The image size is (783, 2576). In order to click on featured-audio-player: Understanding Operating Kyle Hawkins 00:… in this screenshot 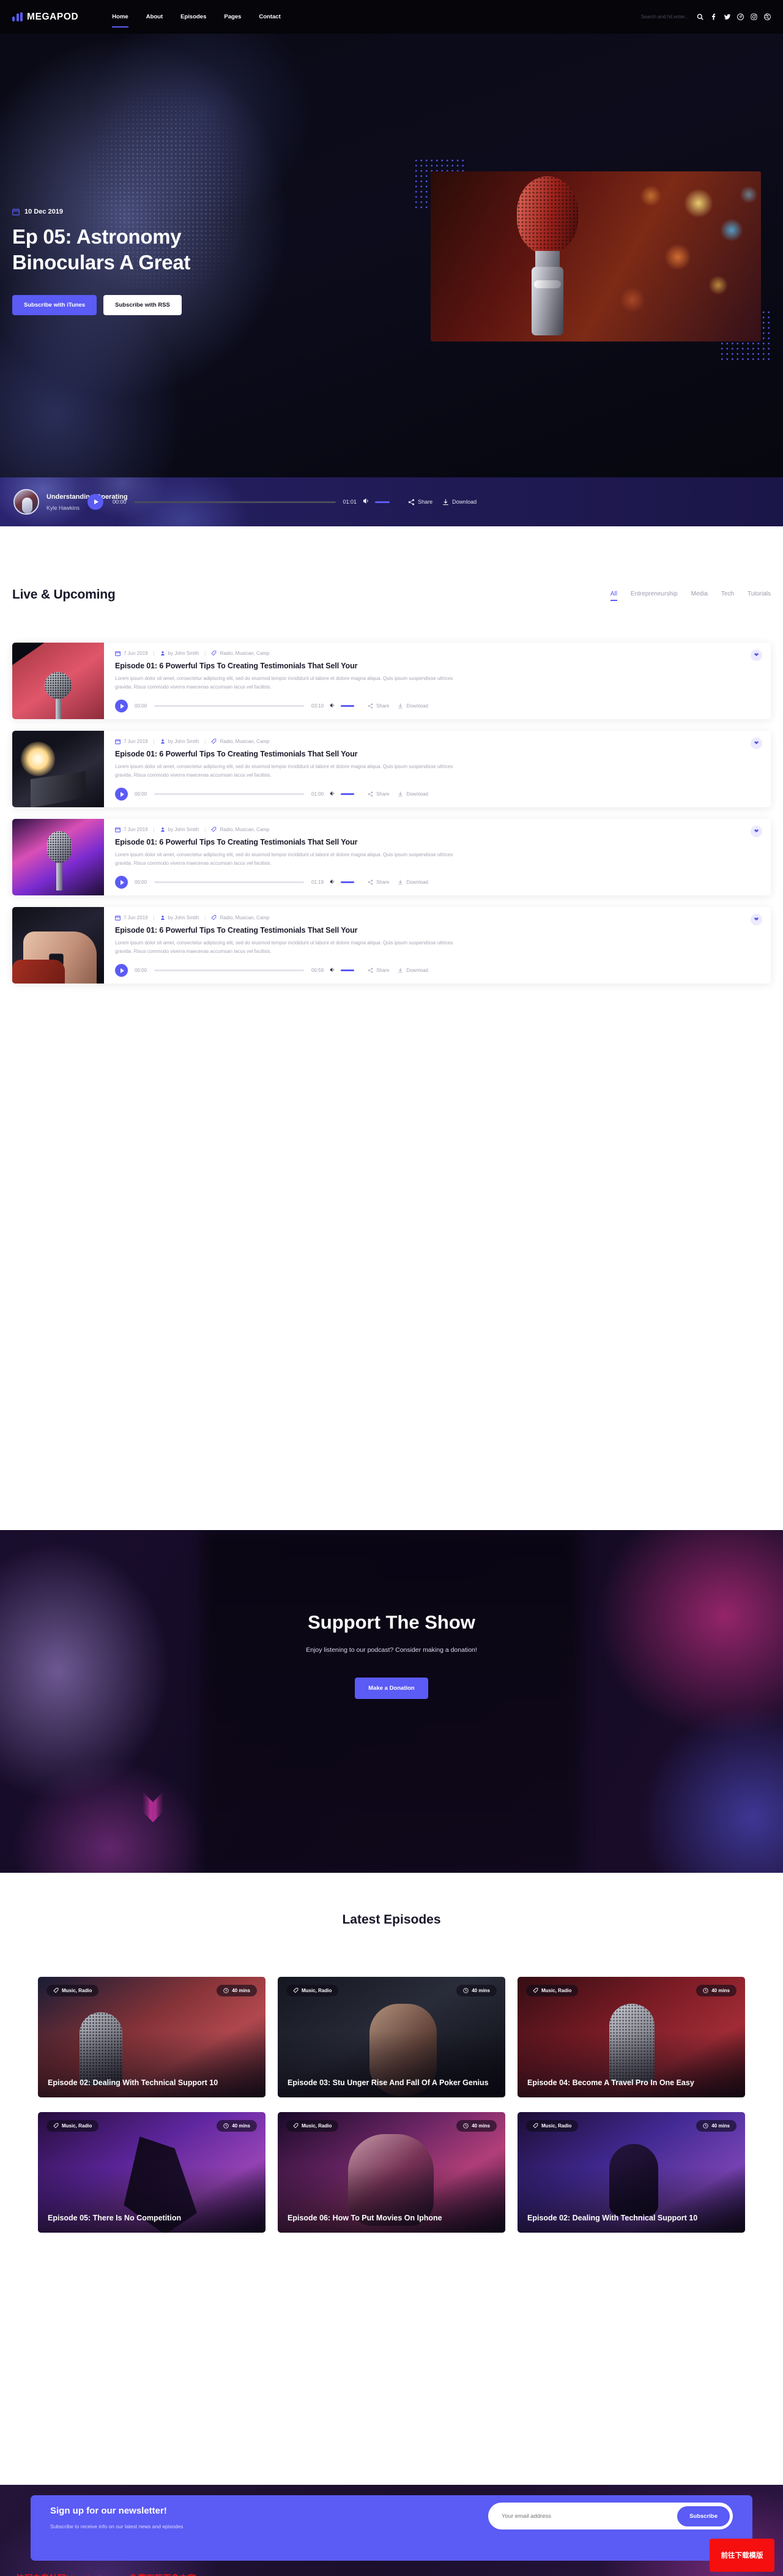, I will do `click(391, 501)`.